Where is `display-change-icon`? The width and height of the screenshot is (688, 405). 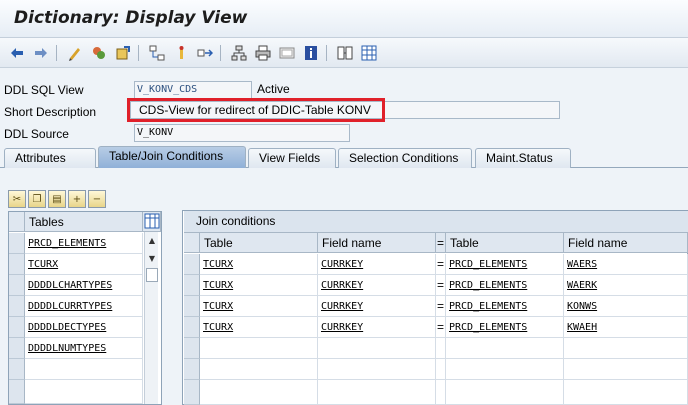 display-change-icon is located at coordinates (75, 53).